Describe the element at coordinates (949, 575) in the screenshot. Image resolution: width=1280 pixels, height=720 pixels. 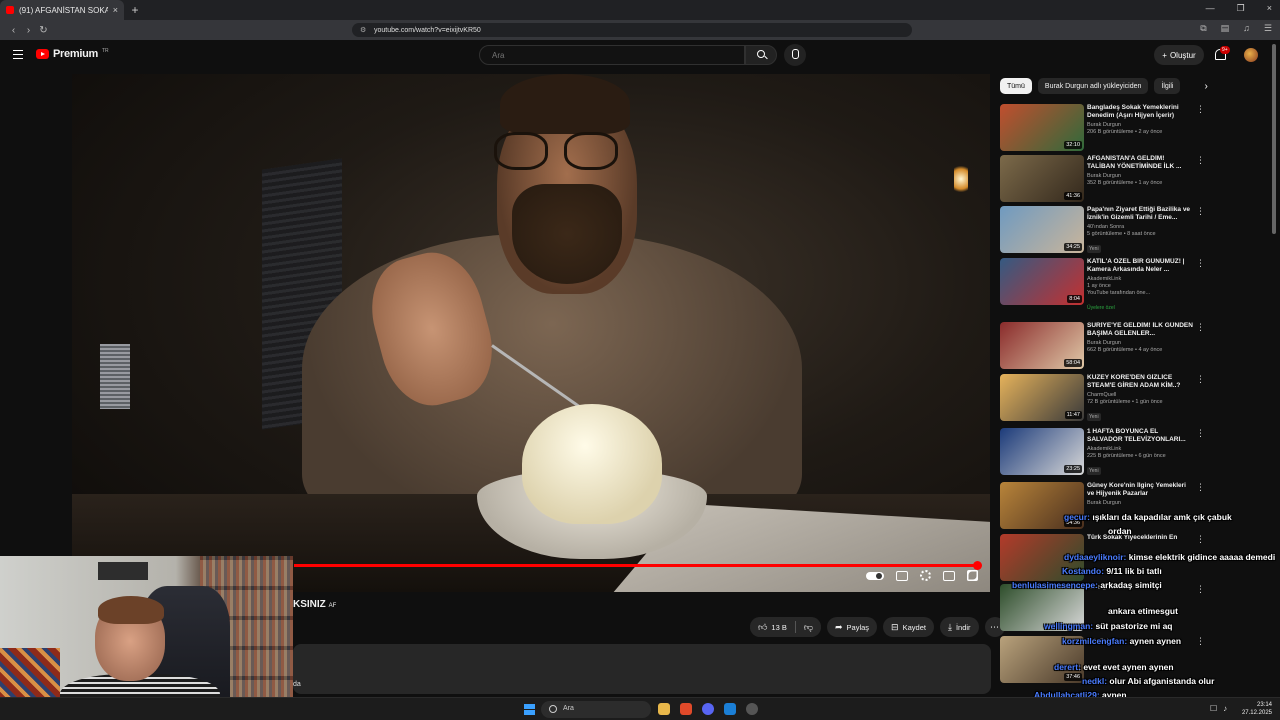
I see `theater-mode-icon` at that location.